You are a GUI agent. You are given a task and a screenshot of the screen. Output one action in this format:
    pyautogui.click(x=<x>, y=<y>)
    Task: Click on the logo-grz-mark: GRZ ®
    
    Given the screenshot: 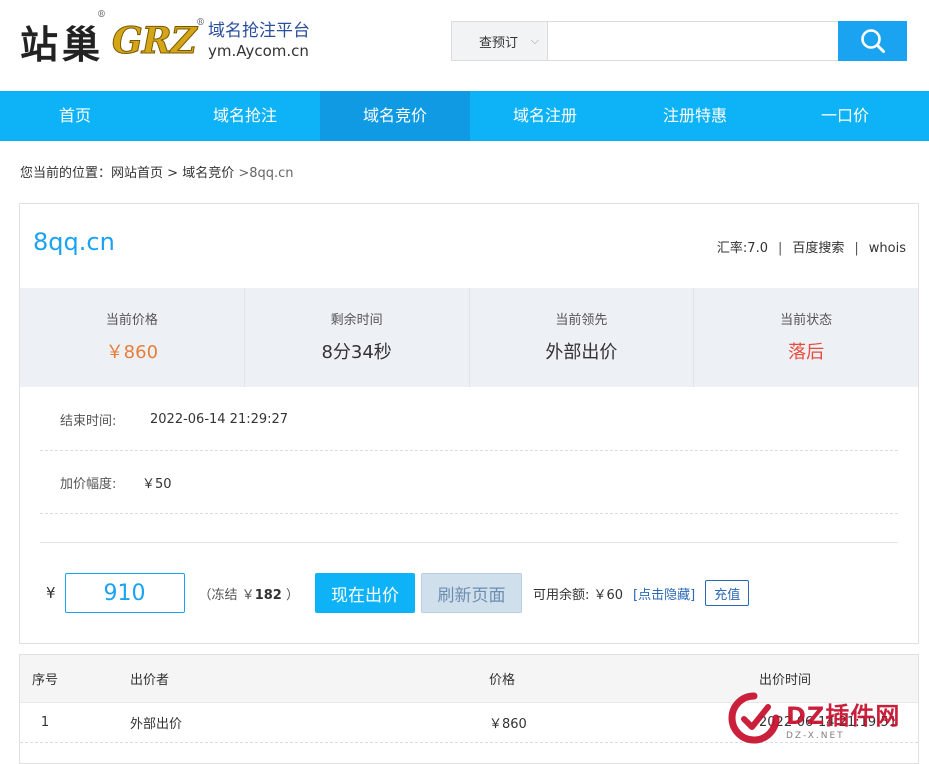 What is the action you would take?
    pyautogui.click(x=158, y=40)
    